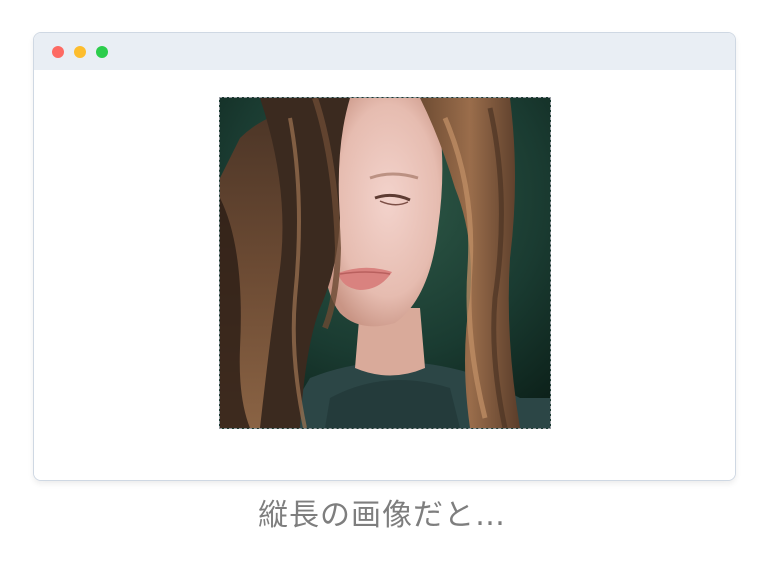  Describe the element at coordinates (58, 52) in the screenshot. I see `close-window-button` at that location.